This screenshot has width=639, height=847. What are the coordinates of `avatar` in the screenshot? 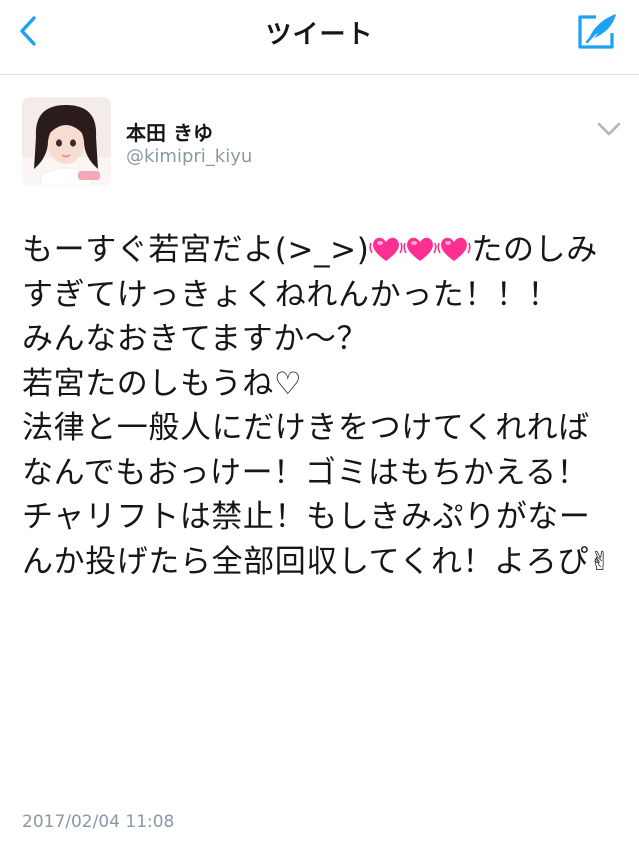 It's located at (66, 141).